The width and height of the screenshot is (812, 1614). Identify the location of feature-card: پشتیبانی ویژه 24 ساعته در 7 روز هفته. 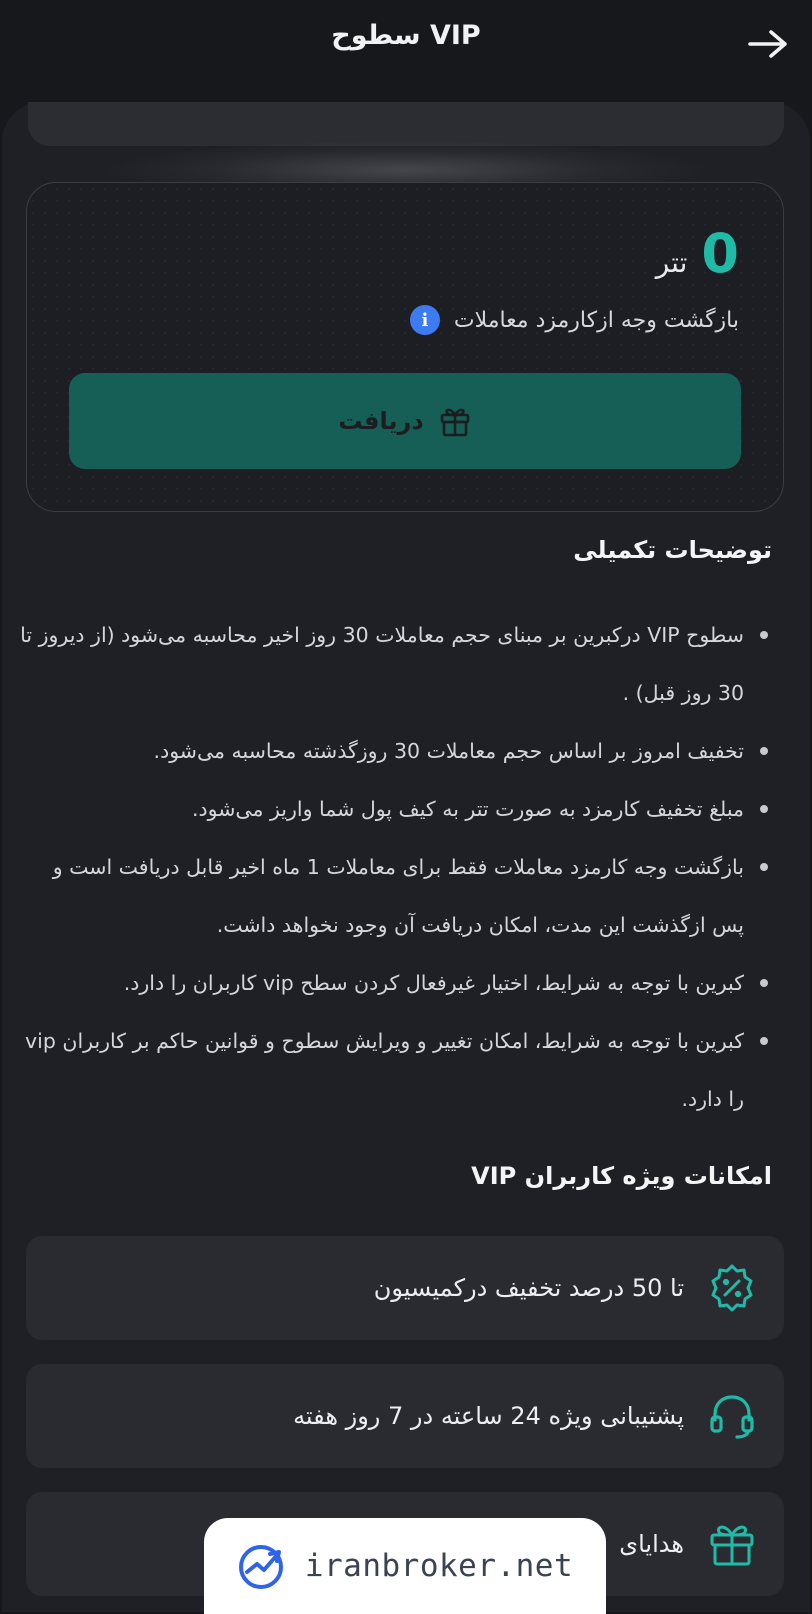
(405, 1416).